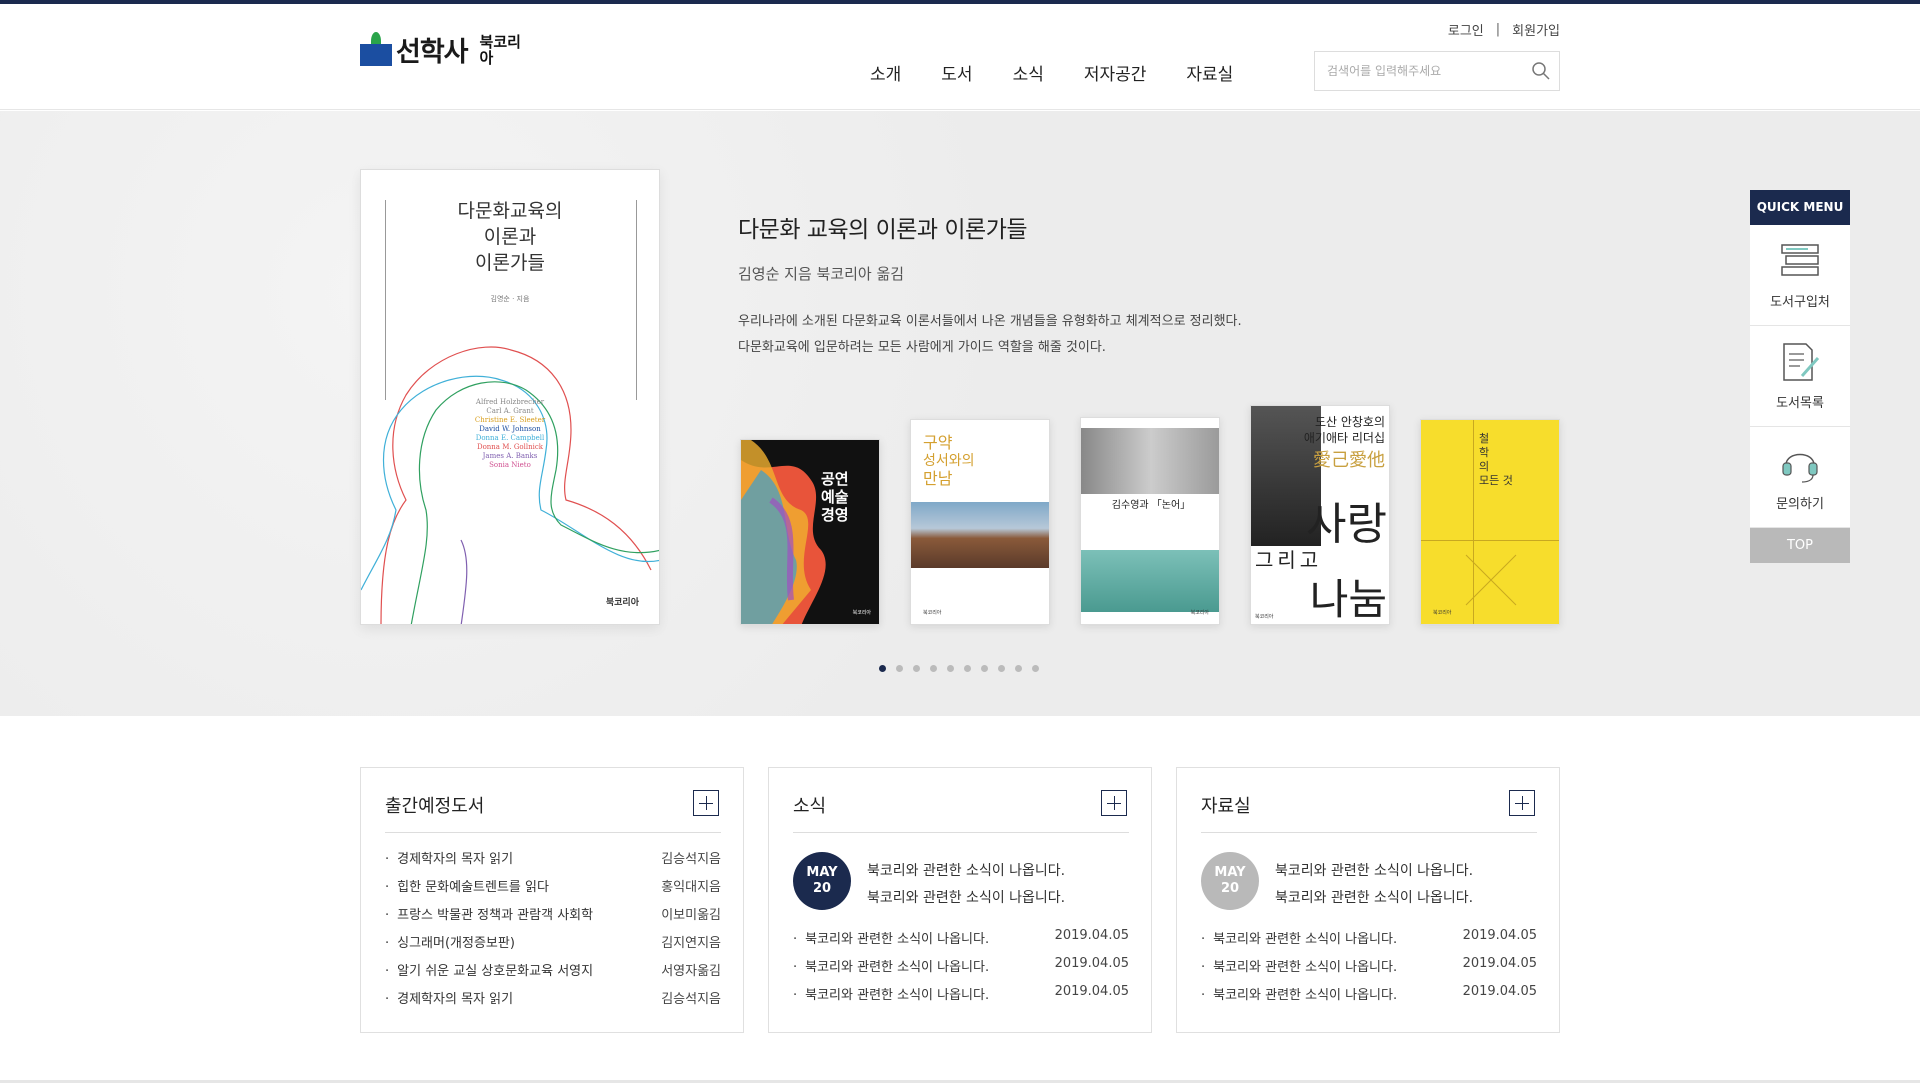 The width and height of the screenshot is (1920, 1083). What do you see at coordinates (835, 515) in the screenshot?
I see `book-1-title-line: 경영` at bounding box center [835, 515].